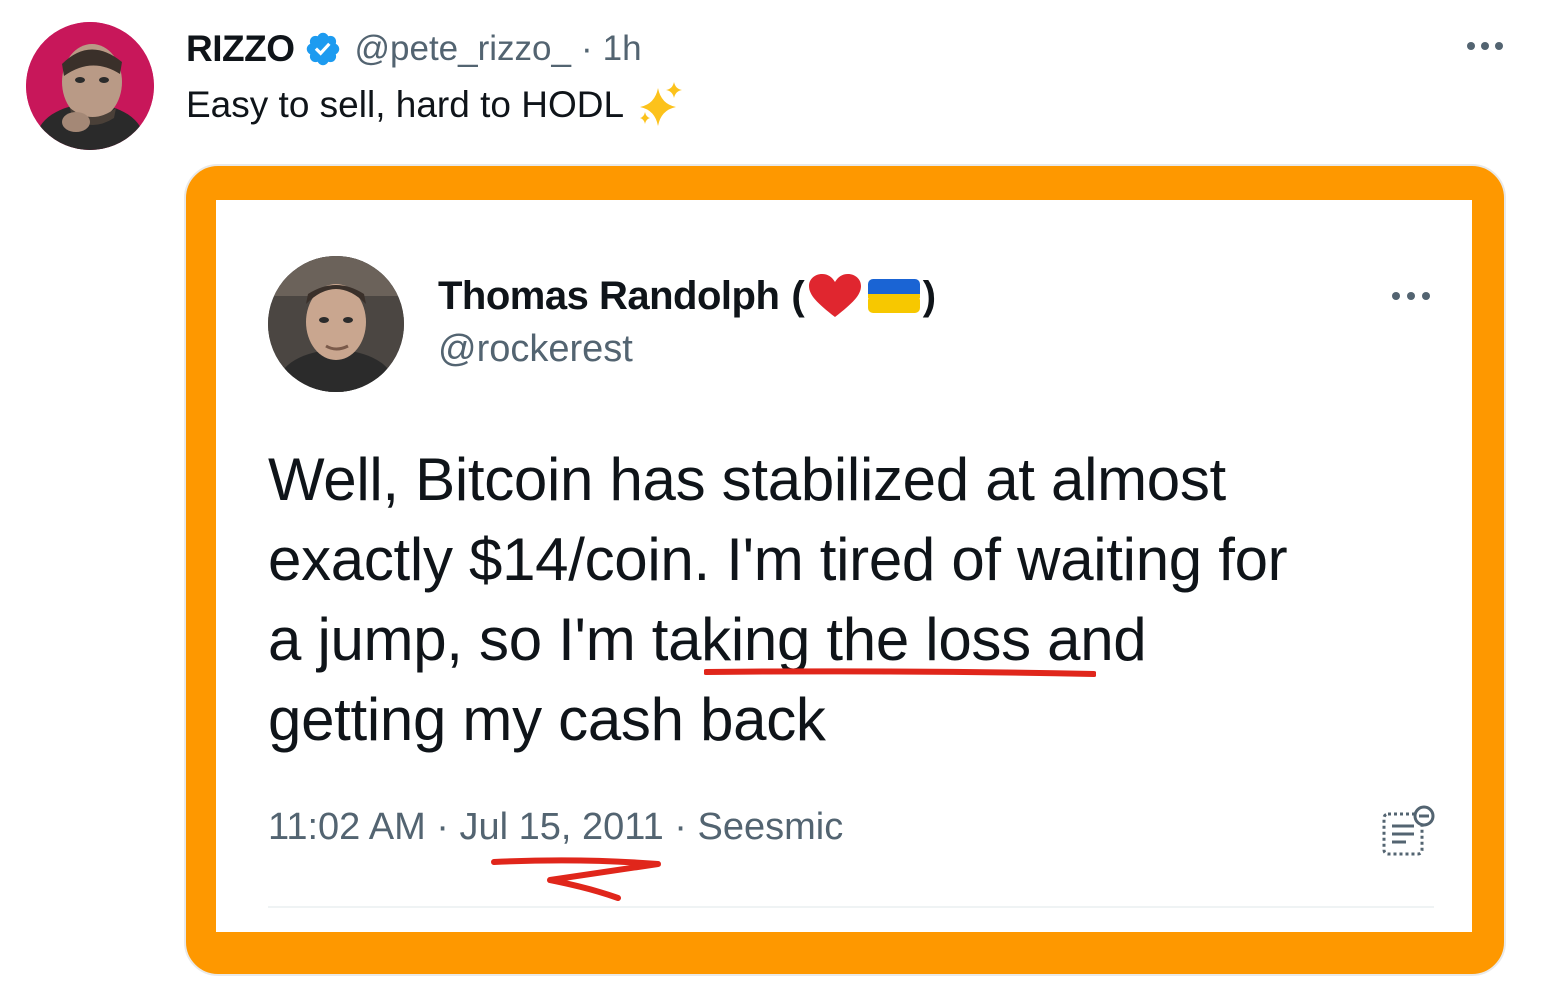  I want to click on quoted-name: Thomas Randolph, so click(609, 295).